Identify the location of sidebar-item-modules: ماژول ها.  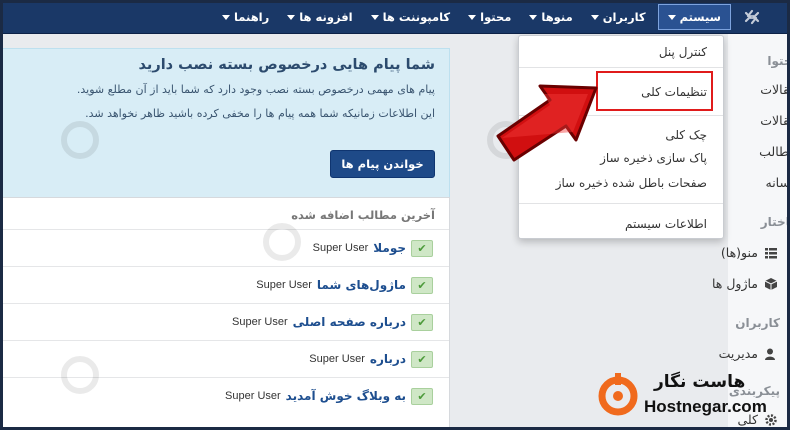
(745, 283).